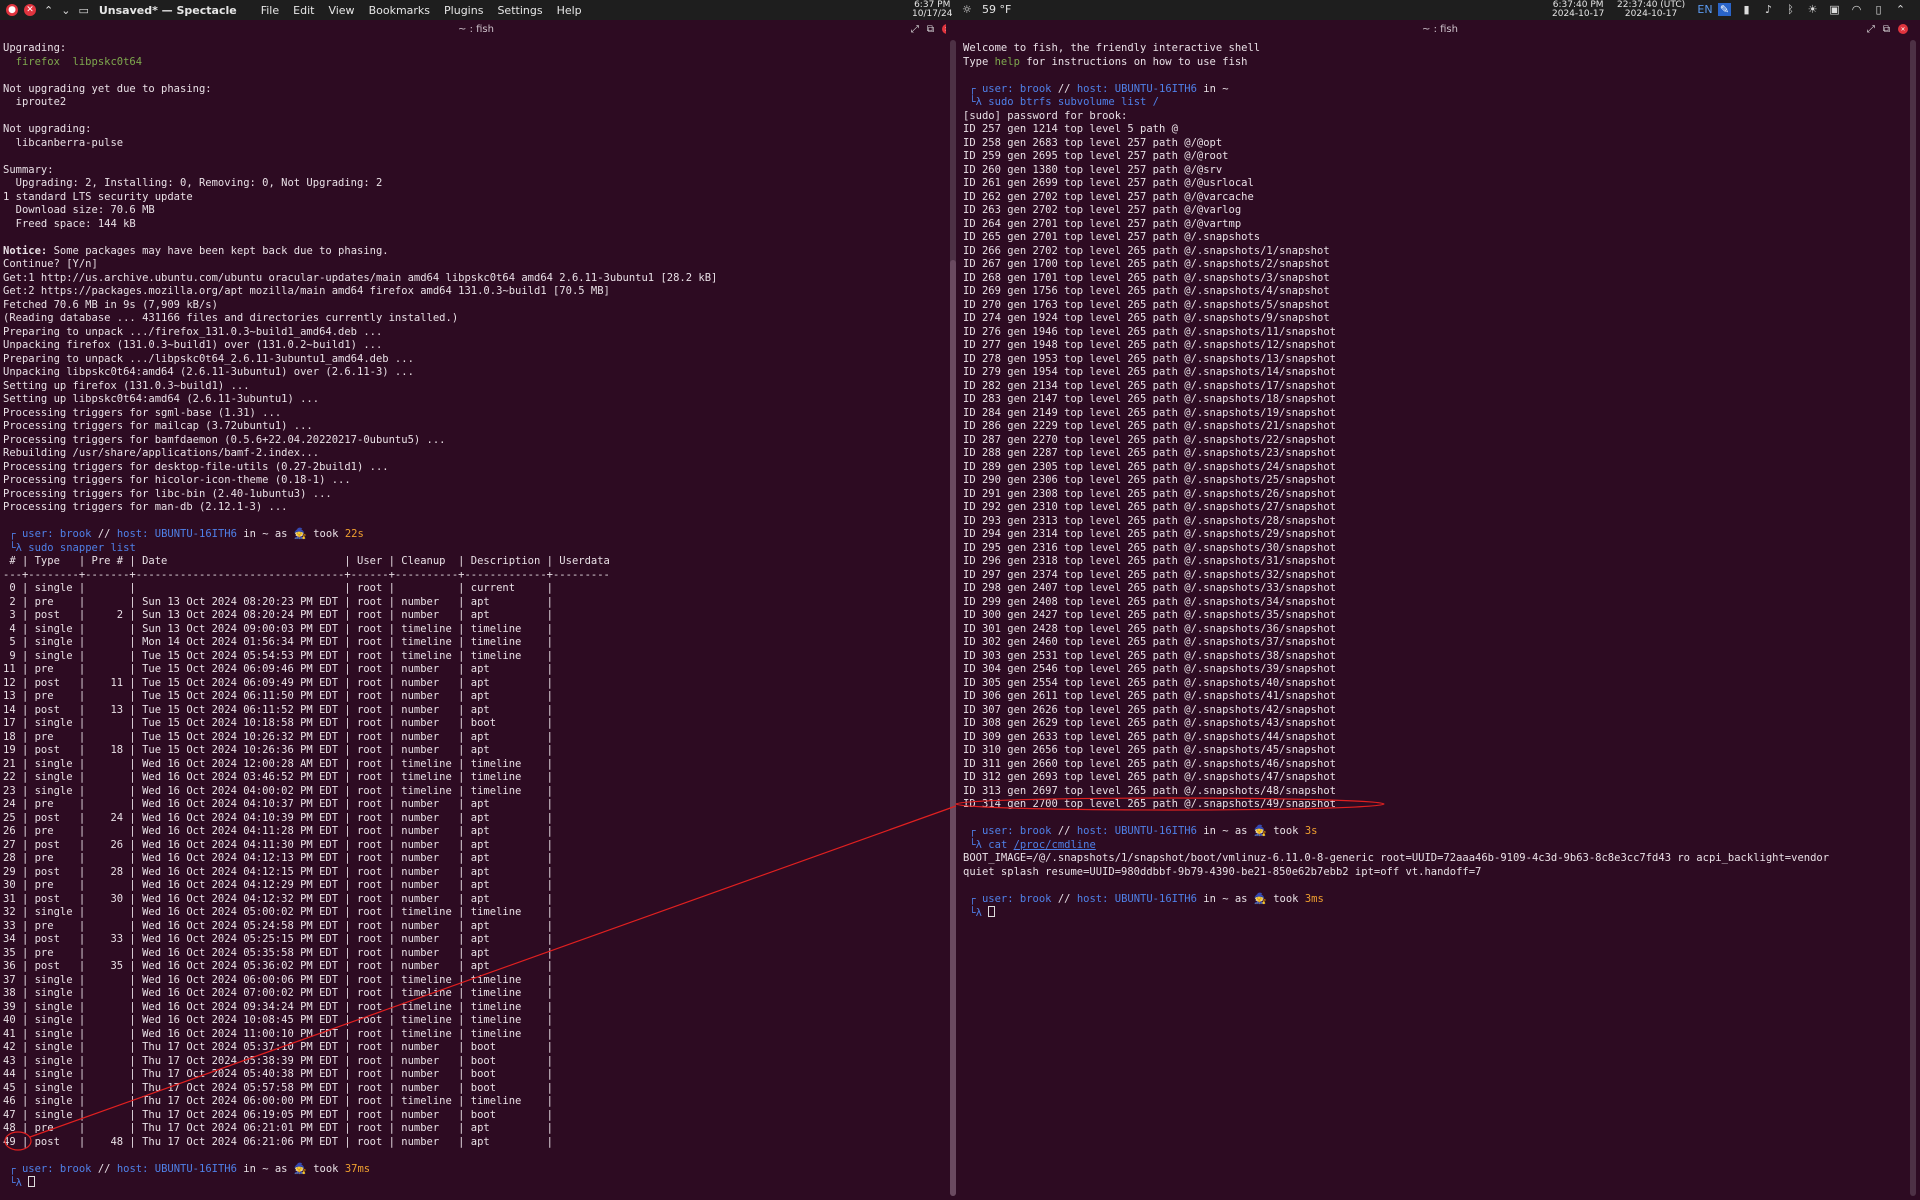 The height and width of the screenshot is (1200, 1920). I want to click on prompt-tail: in ~ as 🧙 took, so click(290, 534).